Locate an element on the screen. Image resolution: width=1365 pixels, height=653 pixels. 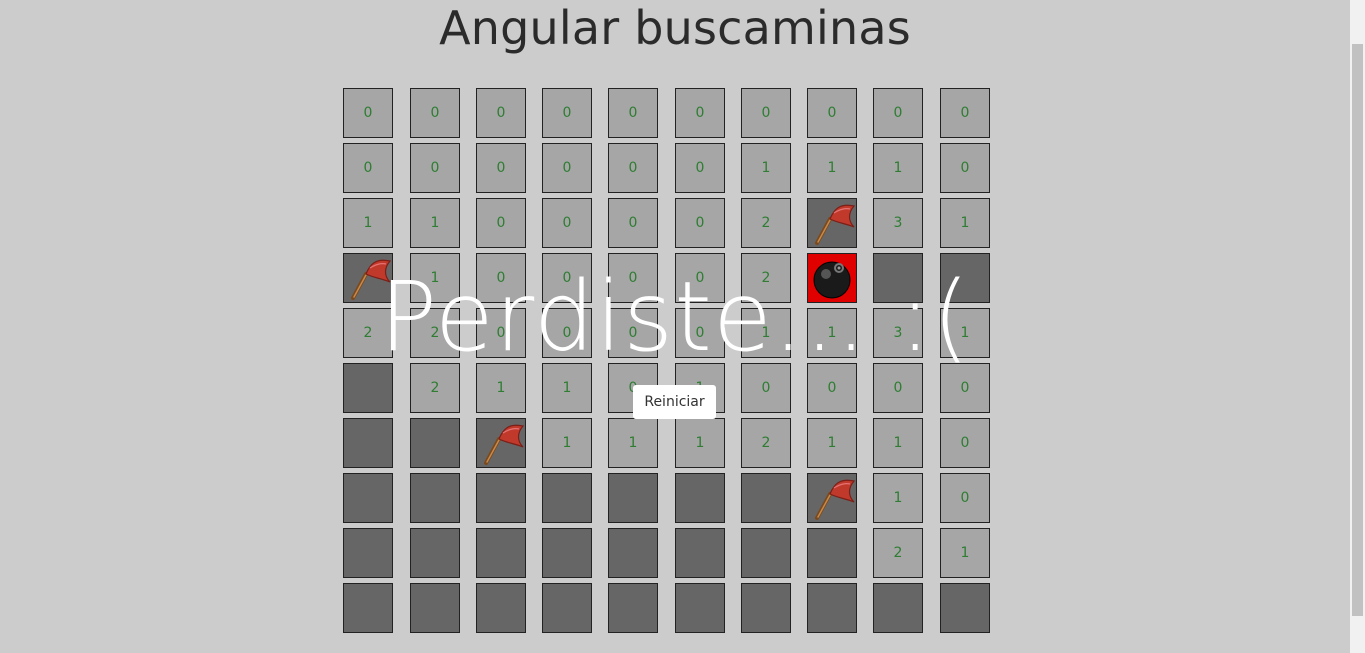
vertical-scrollbar is located at coordinates (1357, 326).